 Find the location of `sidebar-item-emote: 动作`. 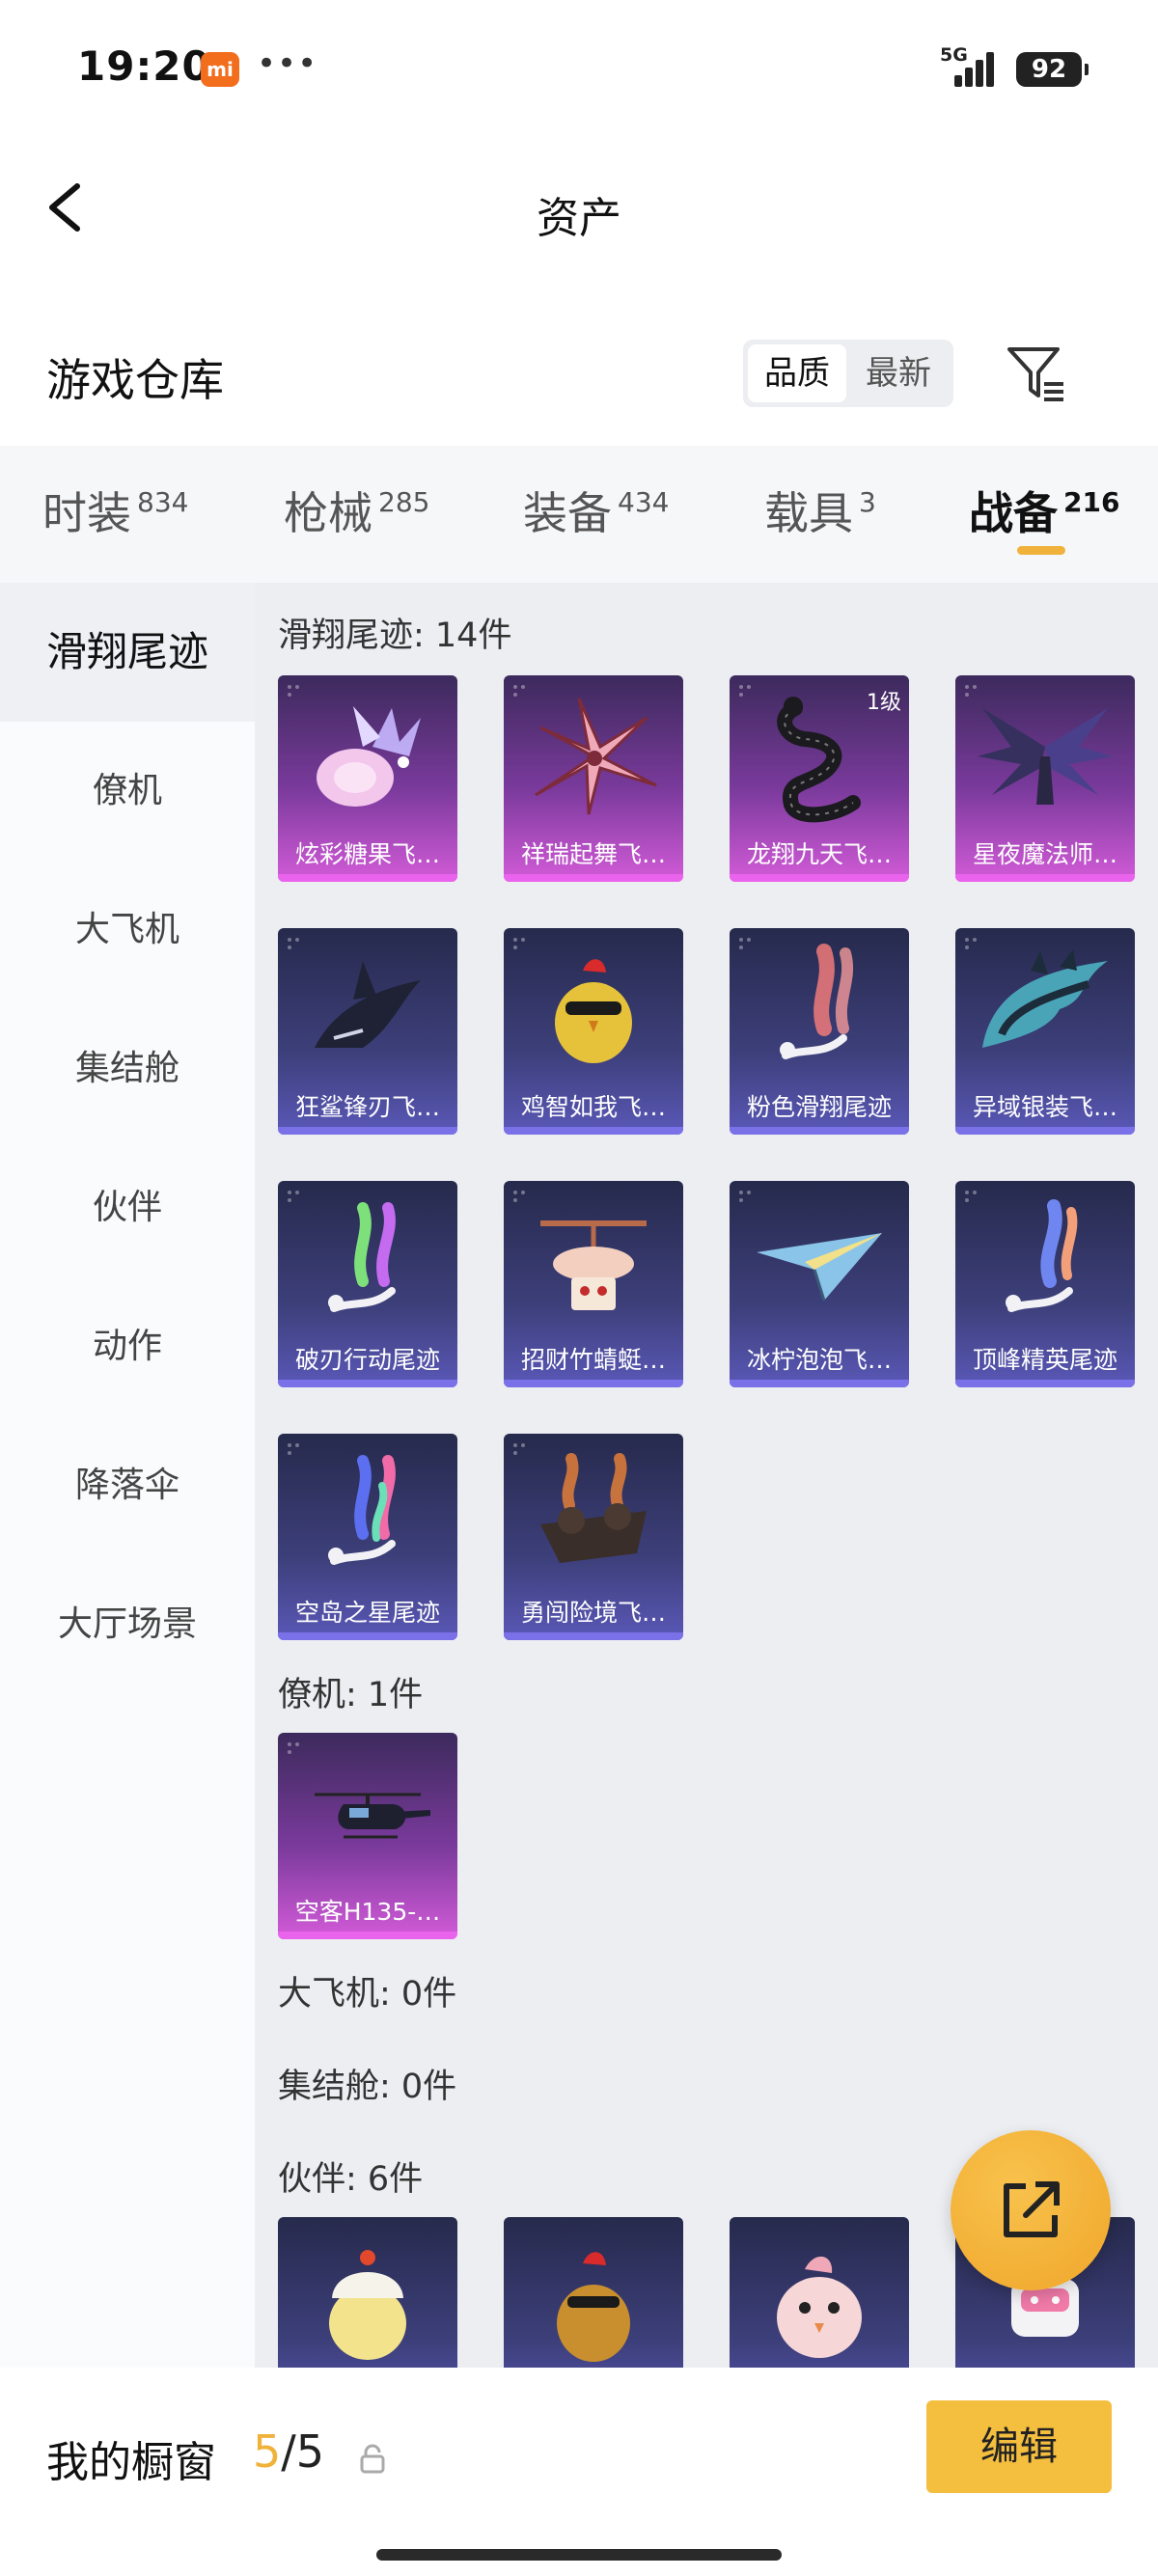

sidebar-item-emote: 动作 is located at coordinates (127, 1346).